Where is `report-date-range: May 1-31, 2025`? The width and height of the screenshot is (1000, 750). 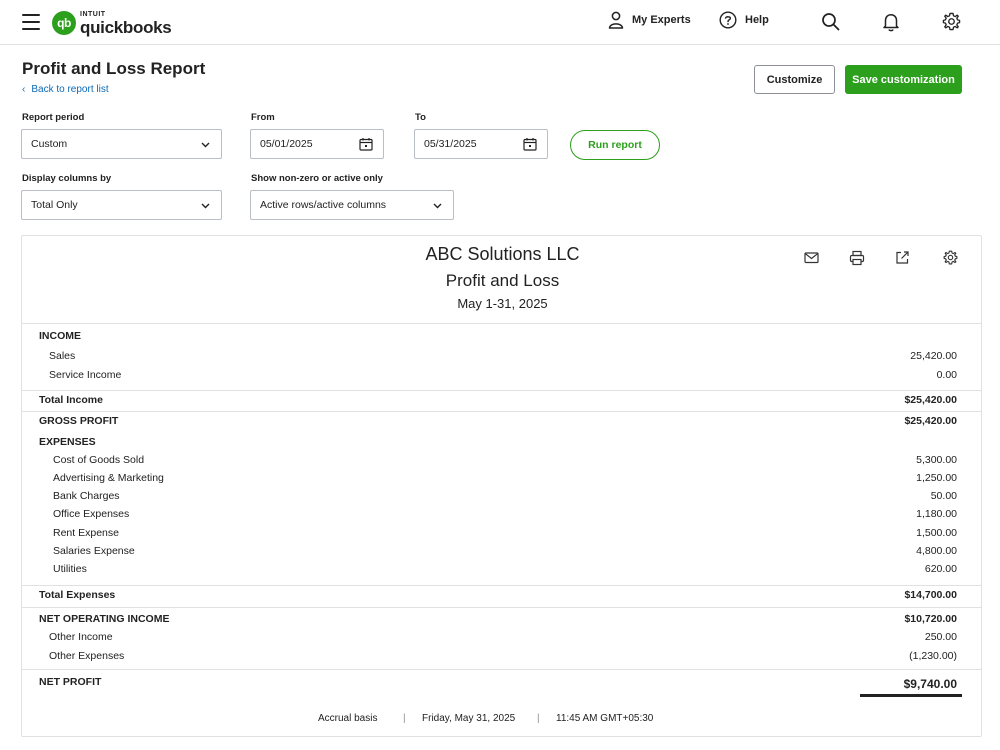
report-date-range: May 1-31, 2025 is located at coordinates (502, 303).